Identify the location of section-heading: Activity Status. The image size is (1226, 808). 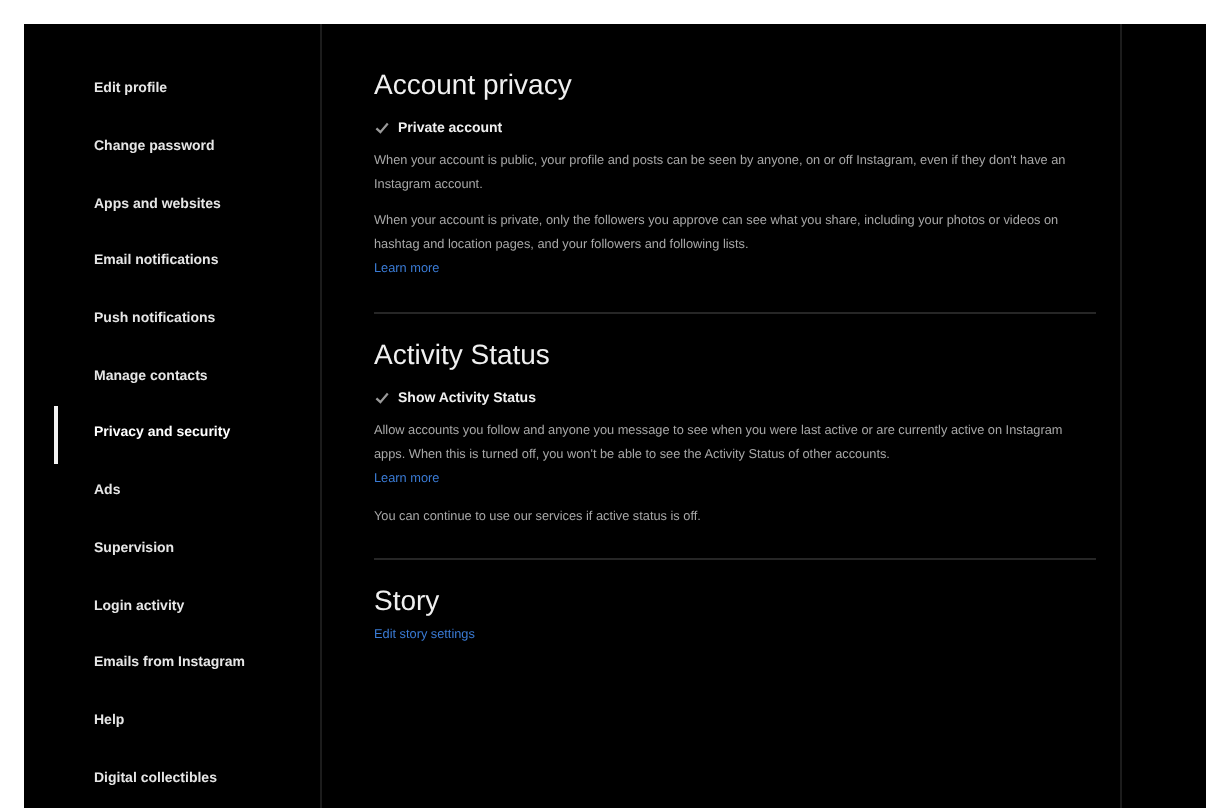
(463, 354).